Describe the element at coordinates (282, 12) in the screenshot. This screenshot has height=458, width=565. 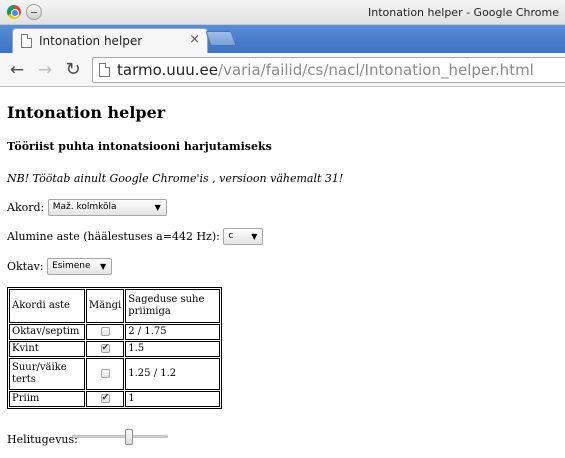
I see `window-titlebar: Intonation helper - Google Chrome` at that location.